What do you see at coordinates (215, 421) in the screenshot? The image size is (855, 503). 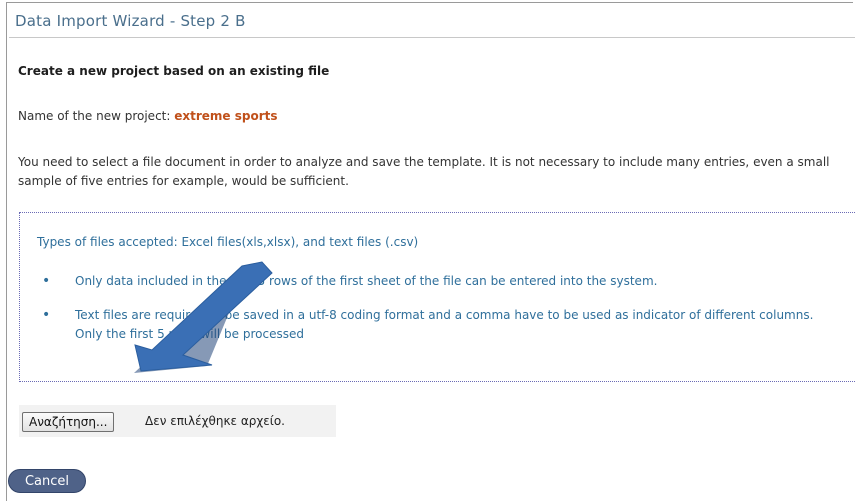 I see `file-status: Δεν επιλέχθηκε αρχείο.` at bounding box center [215, 421].